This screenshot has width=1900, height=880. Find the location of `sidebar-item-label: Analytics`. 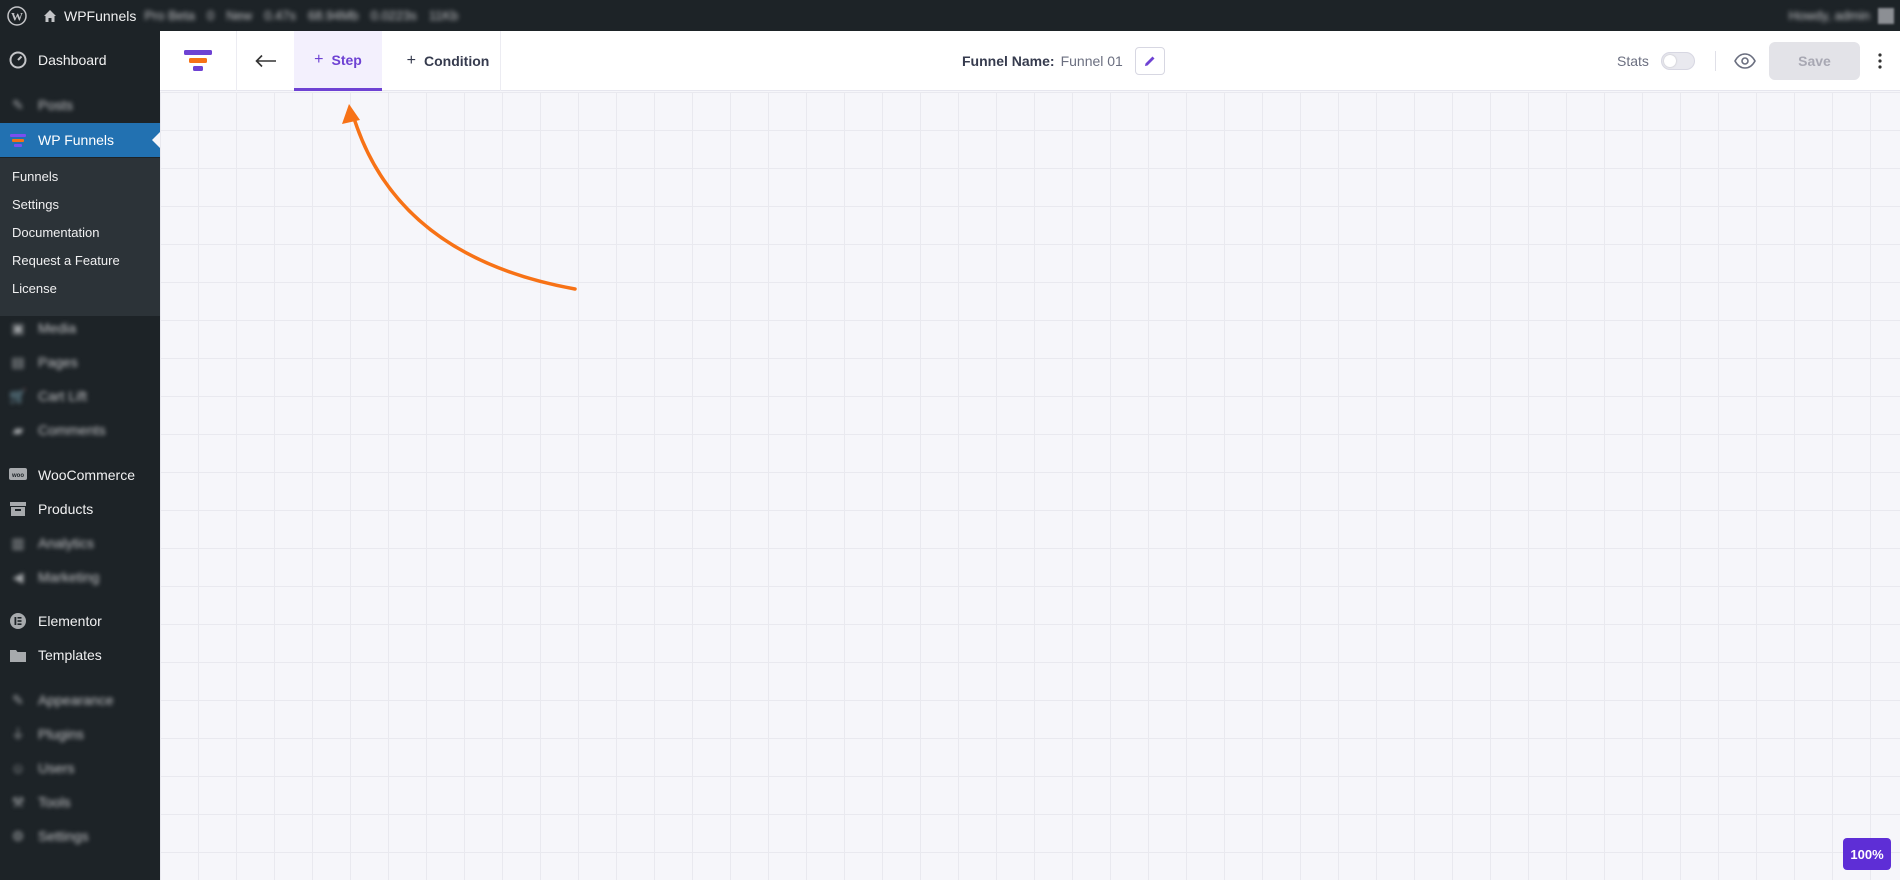

sidebar-item-label: Analytics is located at coordinates (66, 543).